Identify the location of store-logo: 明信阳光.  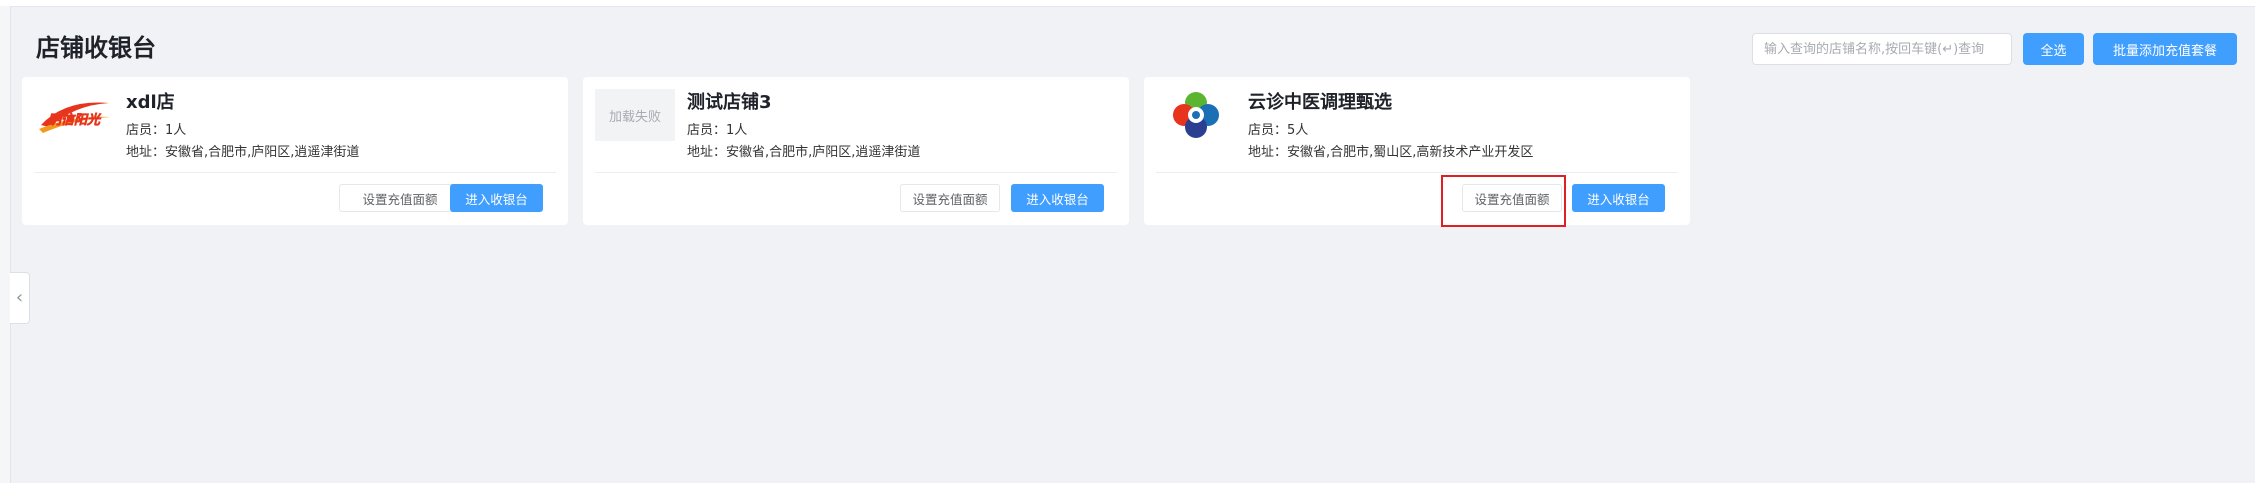
(74, 115).